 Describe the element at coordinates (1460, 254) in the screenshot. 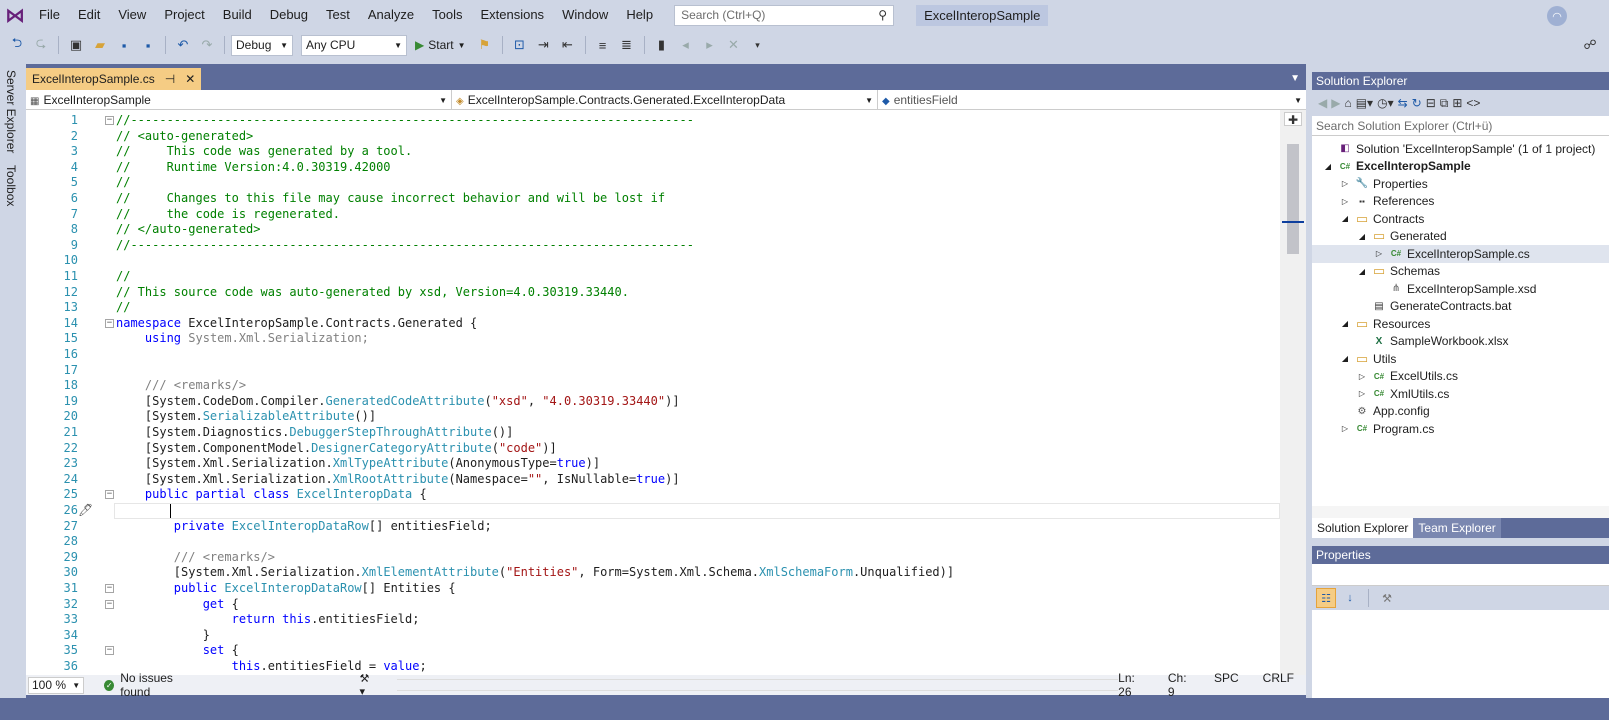

I see `tree-item: ▷ C# ExcelInteropSample.cs` at that location.